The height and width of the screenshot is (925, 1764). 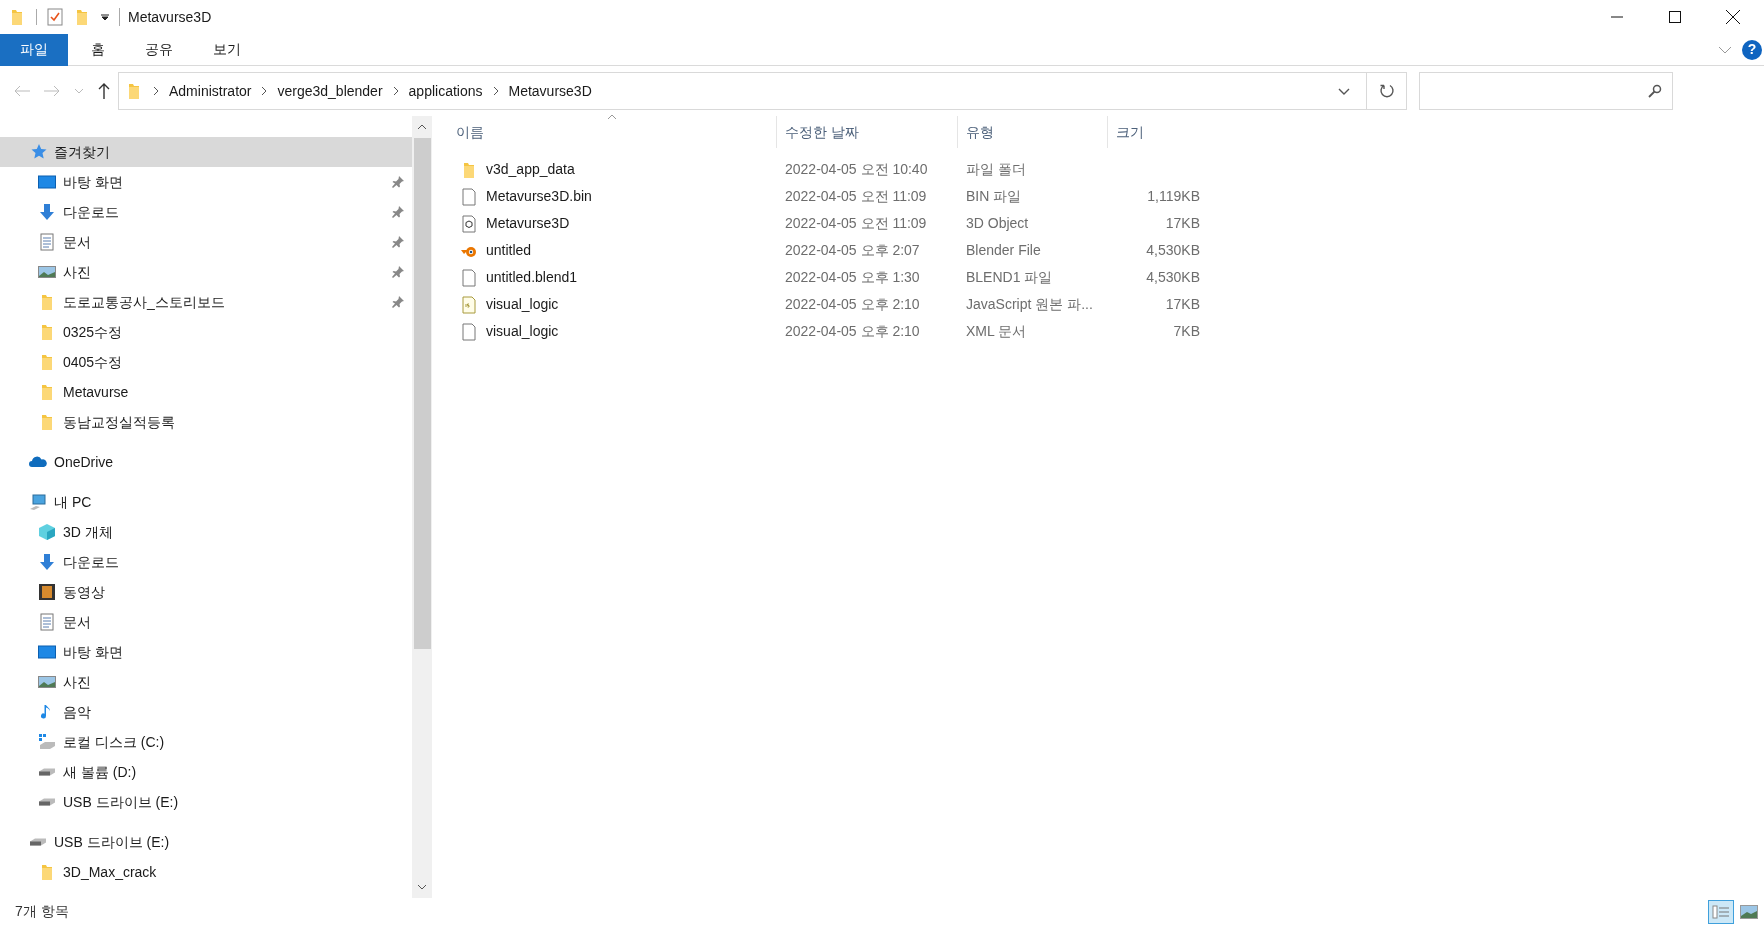 What do you see at coordinates (77, 712) in the screenshot?
I see `nav-label: 음악` at bounding box center [77, 712].